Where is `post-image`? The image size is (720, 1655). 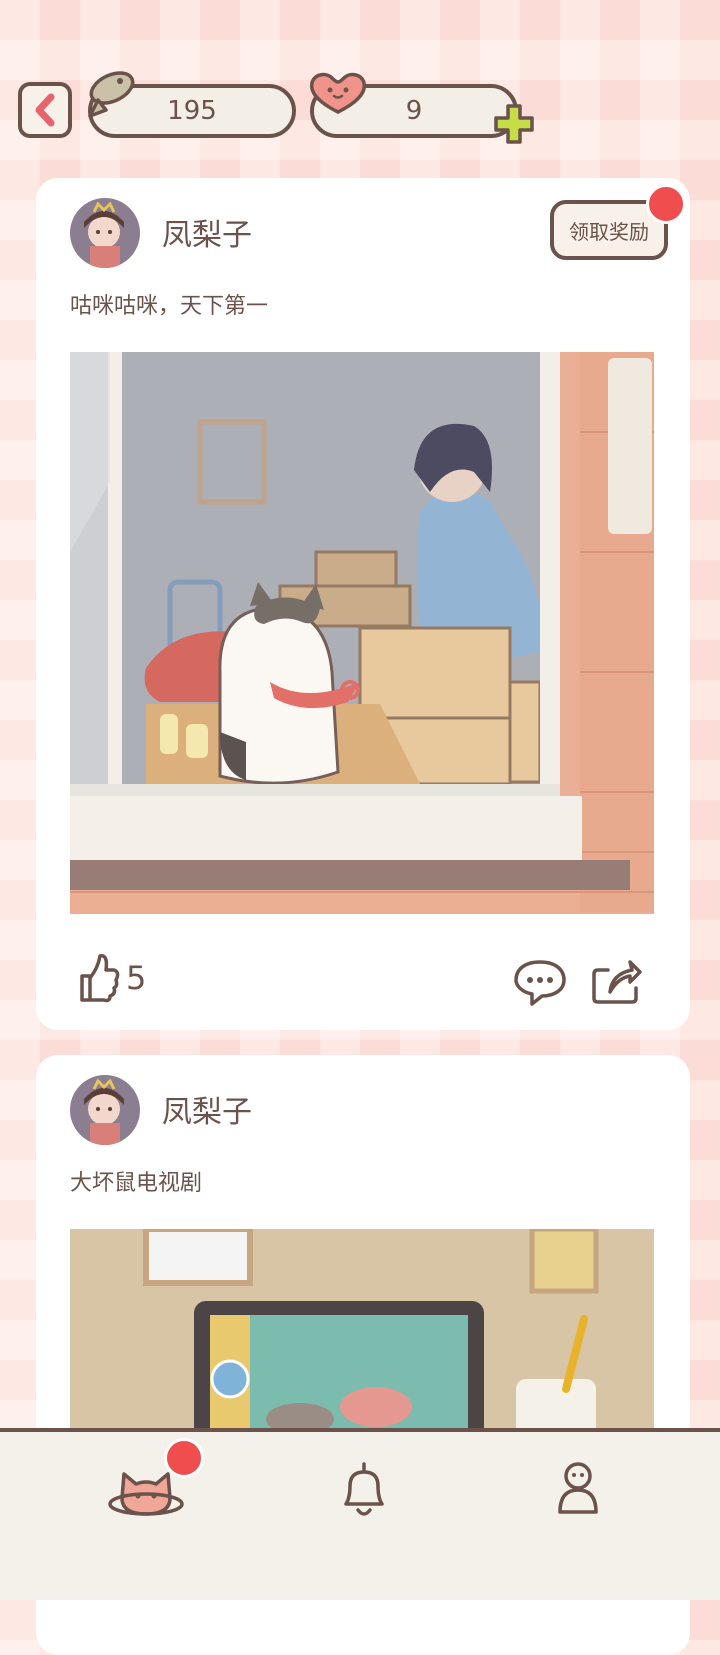
post-image is located at coordinates (362, 1329).